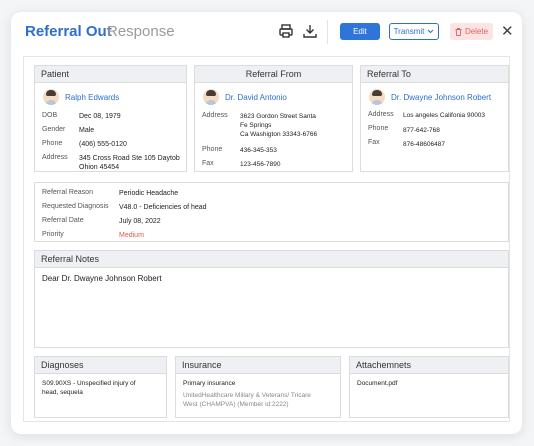 This screenshot has width=534, height=446. What do you see at coordinates (103, 144) in the screenshot?
I see `phone-value: (406) 555-0120` at bounding box center [103, 144].